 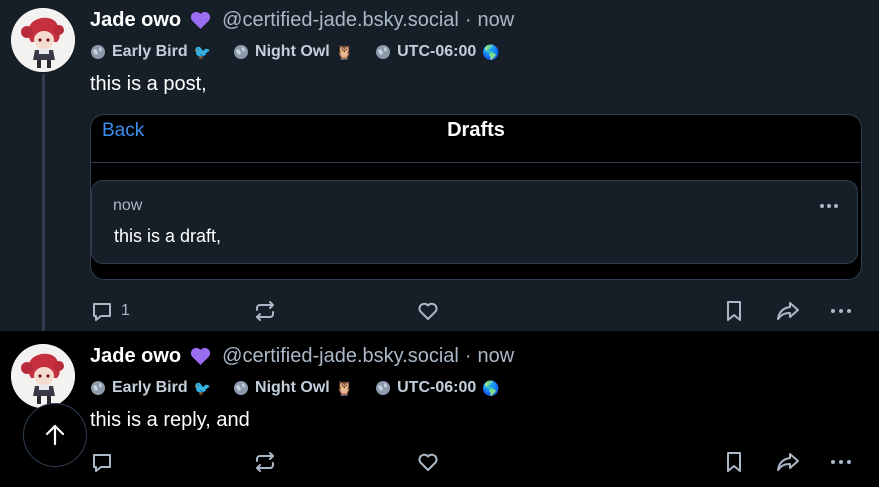 What do you see at coordinates (125, 310) in the screenshot?
I see `reply-count: 1` at bounding box center [125, 310].